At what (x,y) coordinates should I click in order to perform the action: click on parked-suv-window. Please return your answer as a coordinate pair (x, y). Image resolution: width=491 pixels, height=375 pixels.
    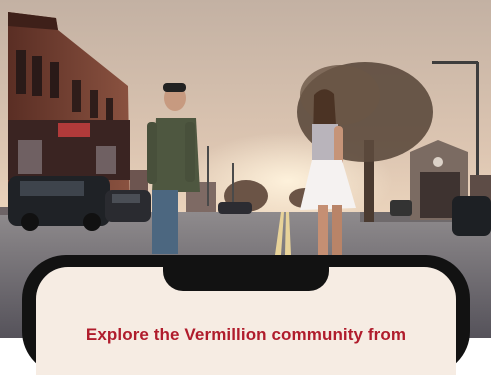
    Looking at the image, I should click on (52, 188).